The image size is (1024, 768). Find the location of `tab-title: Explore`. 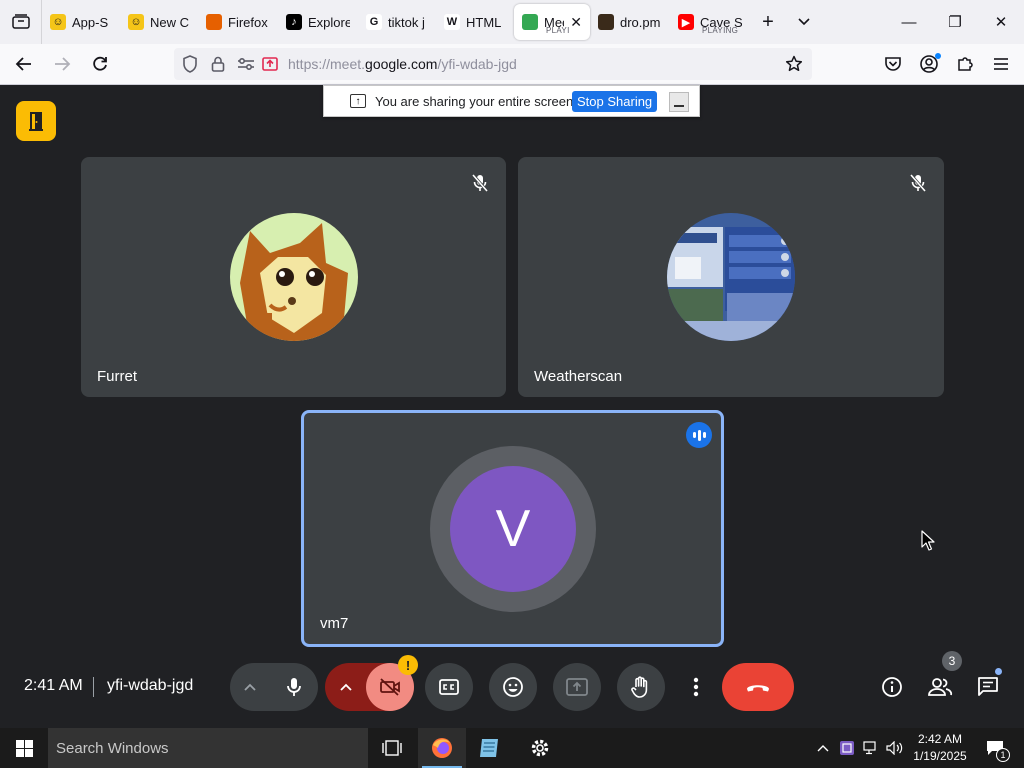

tab-title: Explore is located at coordinates (329, 22).